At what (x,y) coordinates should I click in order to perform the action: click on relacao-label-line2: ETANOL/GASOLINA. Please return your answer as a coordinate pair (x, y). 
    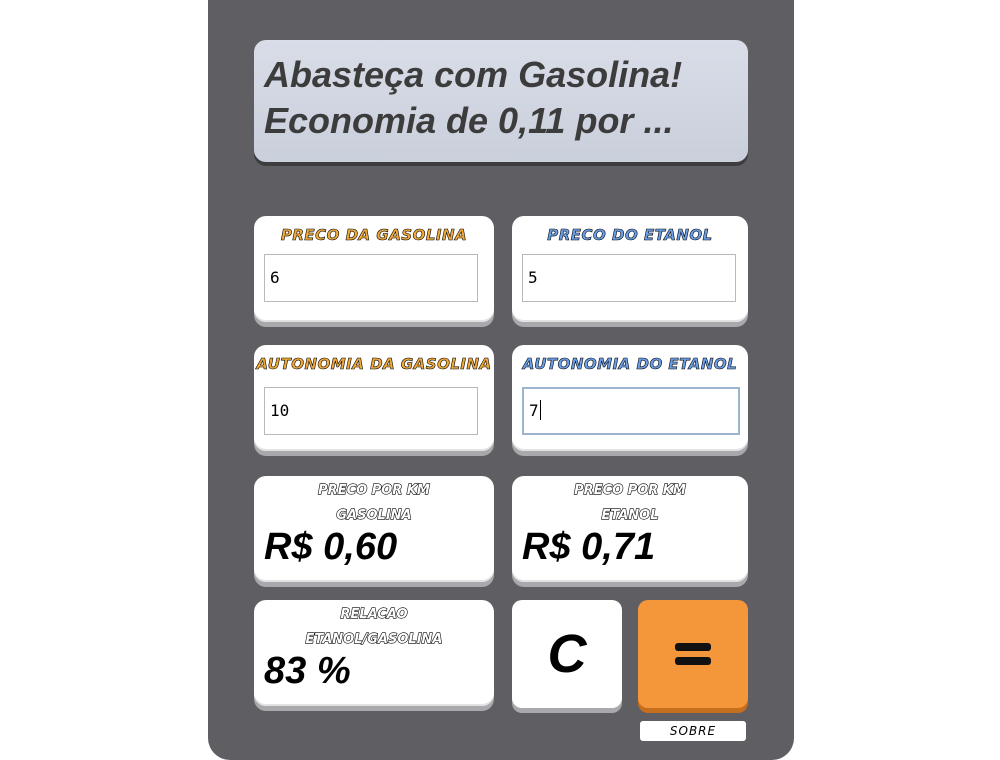
    Looking at the image, I should click on (374, 639).